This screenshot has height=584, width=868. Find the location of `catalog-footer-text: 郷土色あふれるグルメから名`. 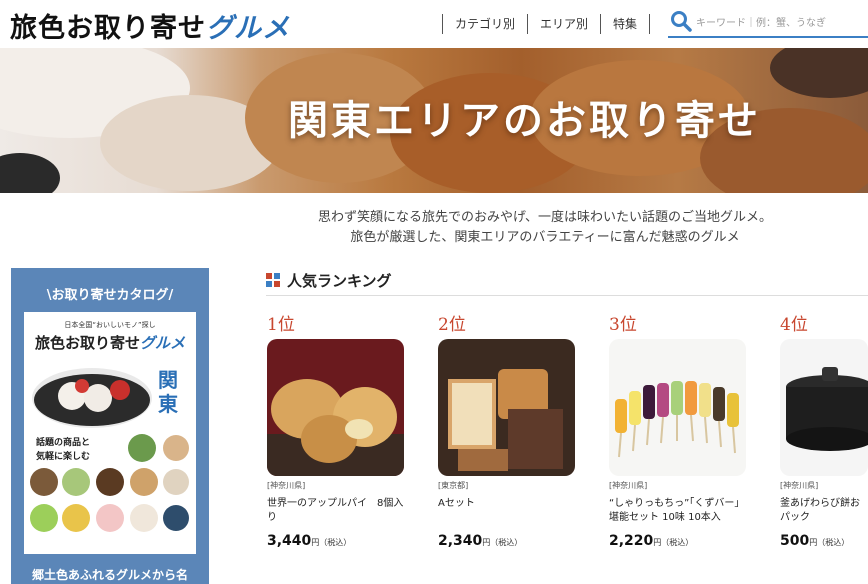

catalog-footer-text: 郷土色あふれるグルメから名 is located at coordinates (109, 575).